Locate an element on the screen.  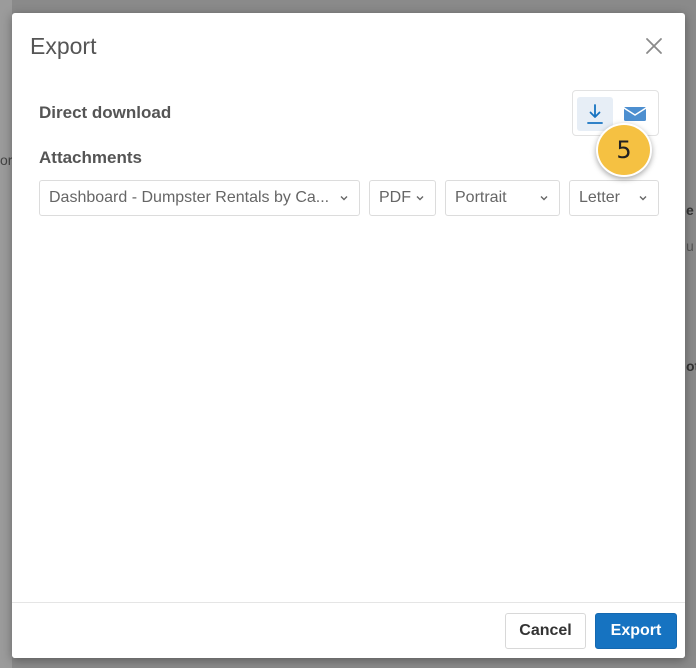
paper-size-select-value: Letter is located at coordinates (599, 197).